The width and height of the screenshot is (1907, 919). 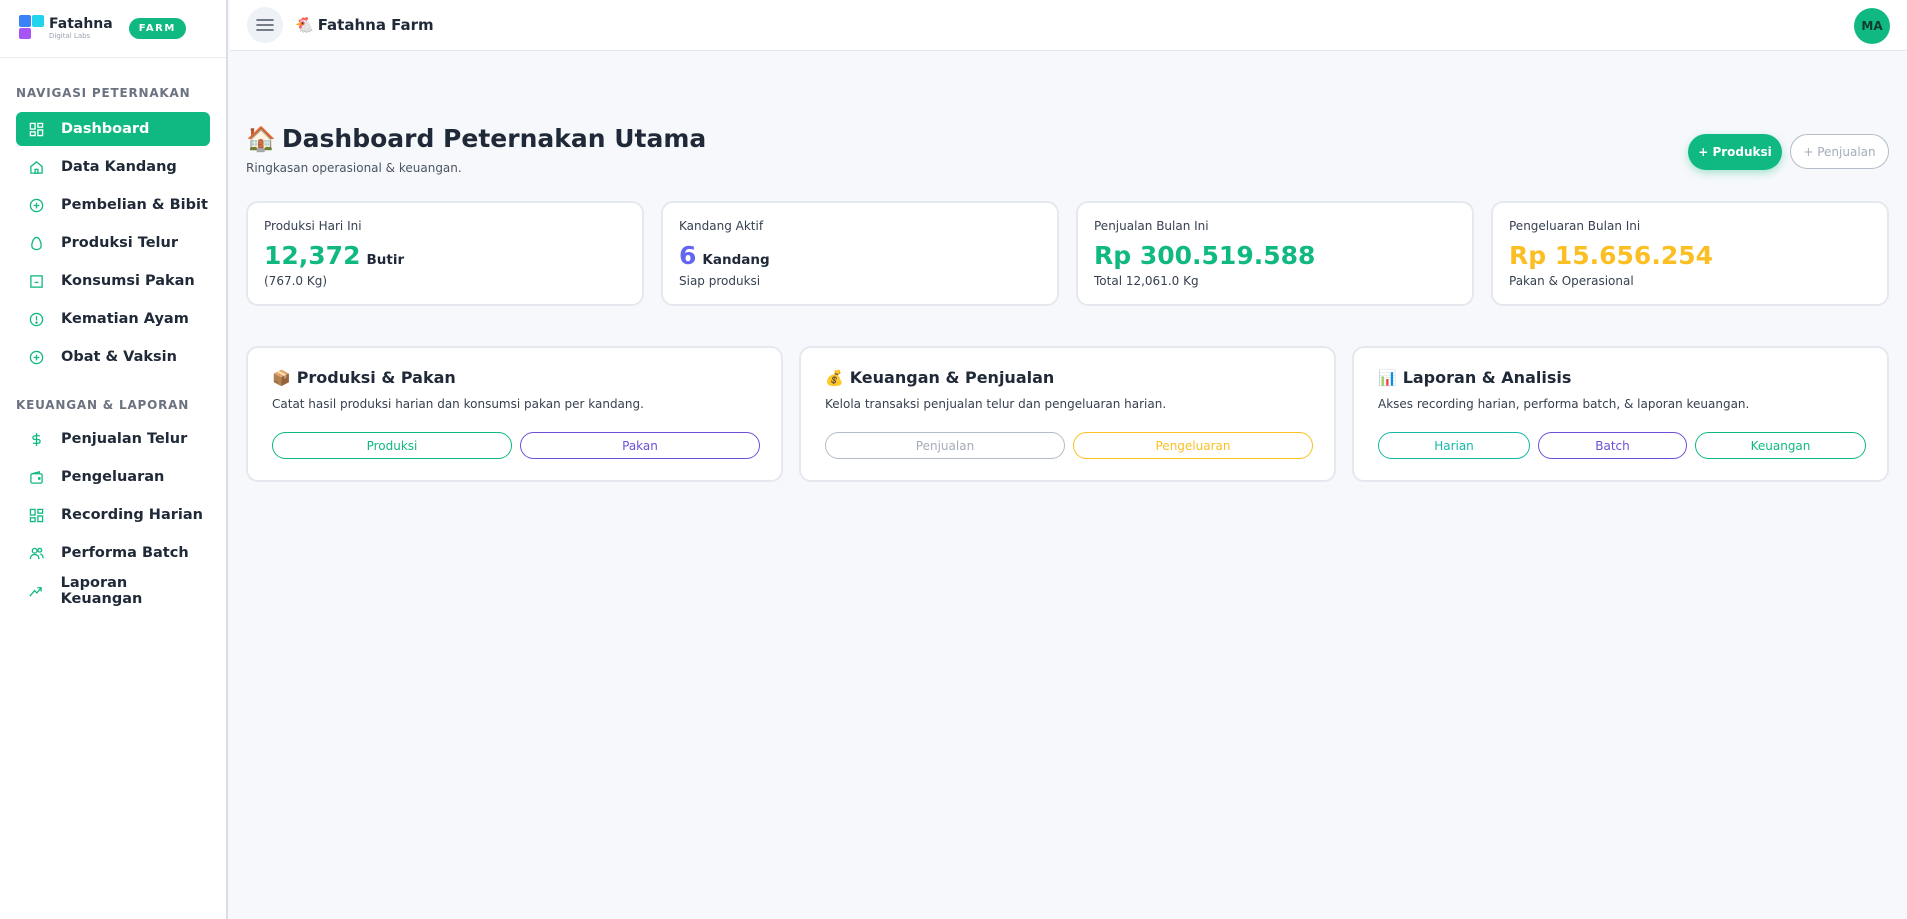 What do you see at coordinates (860, 253) in the screenshot?
I see `stat-card-kandang: Kandang Aktif 6 Kandang Siap produksi` at bounding box center [860, 253].